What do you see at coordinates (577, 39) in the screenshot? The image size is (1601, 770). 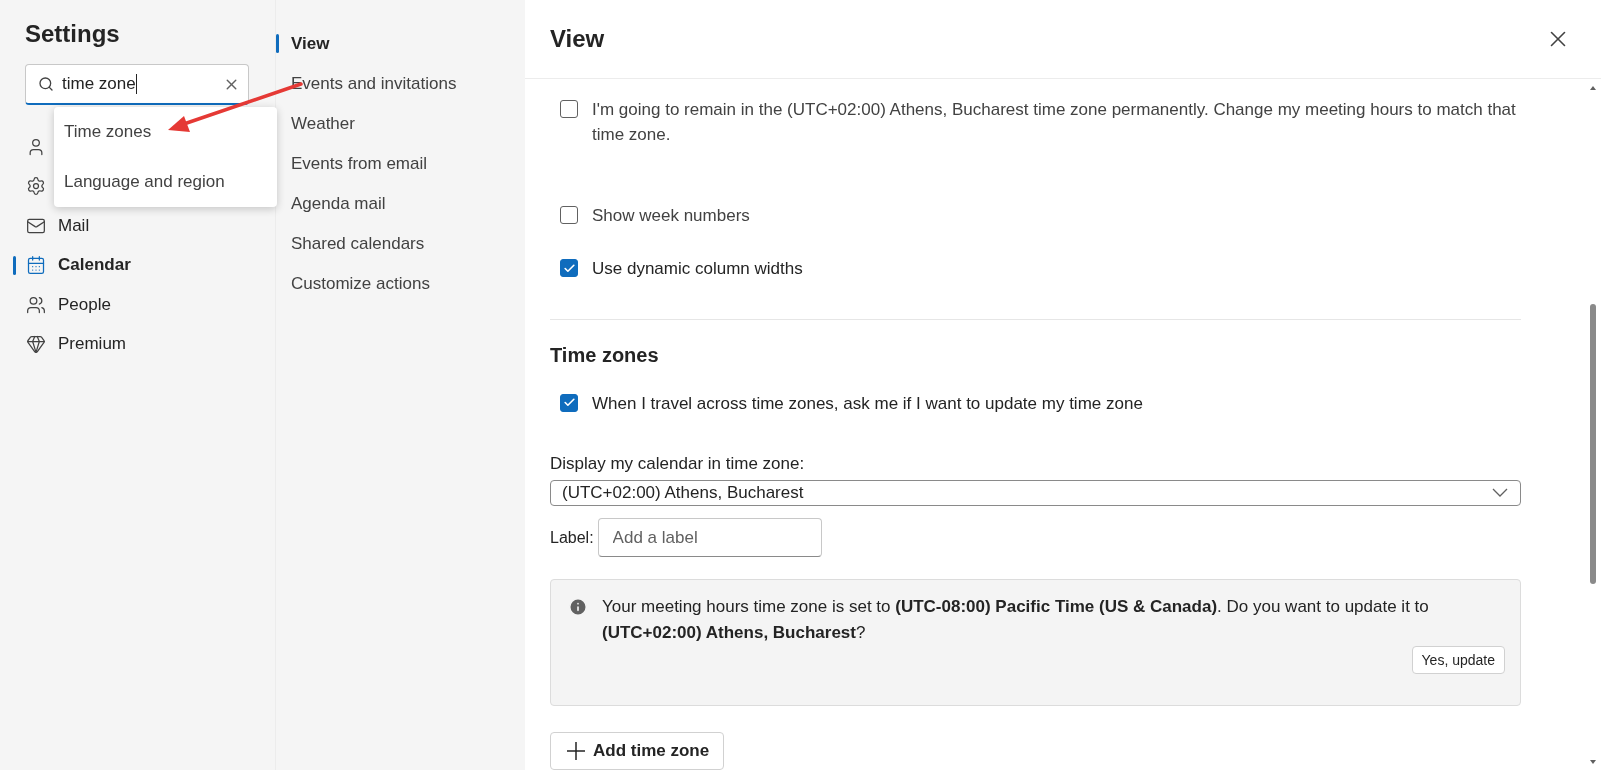 I see `panel-title: View` at bounding box center [577, 39].